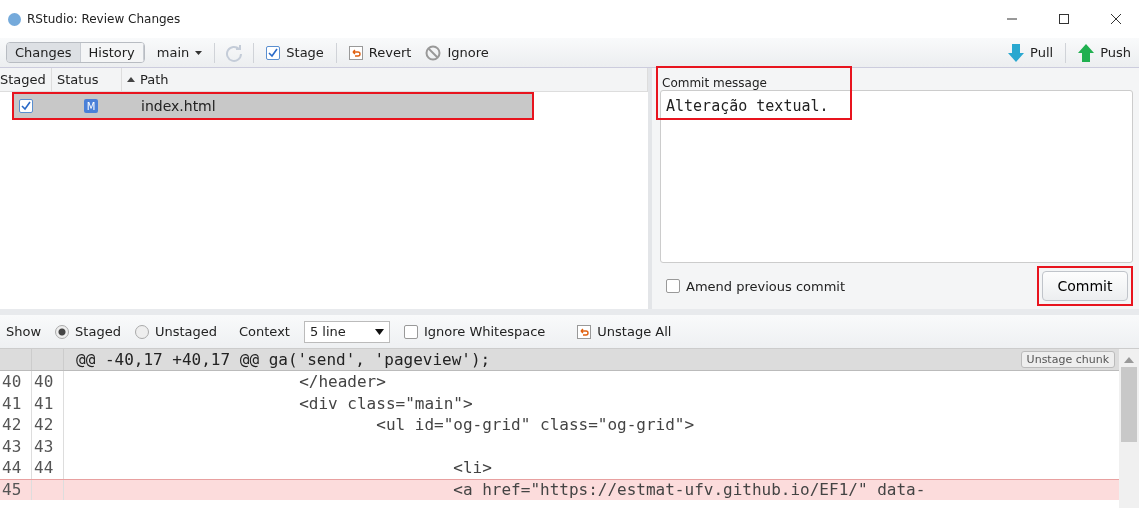 Image resolution: width=1139 pixels, height=508 pixels. I want to click on code-text: <li>, so click(472, 468).